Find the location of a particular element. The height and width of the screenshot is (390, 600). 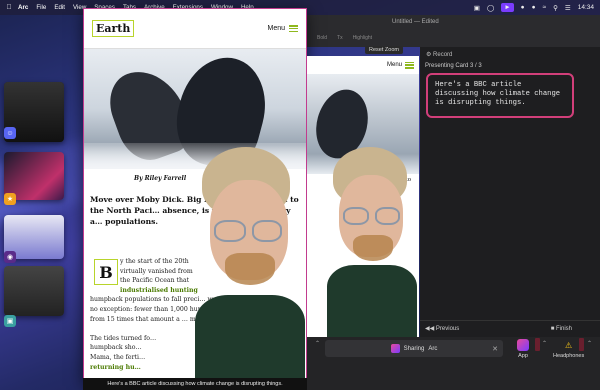

close-icon: ✕ is located at coordinates (495, 349).